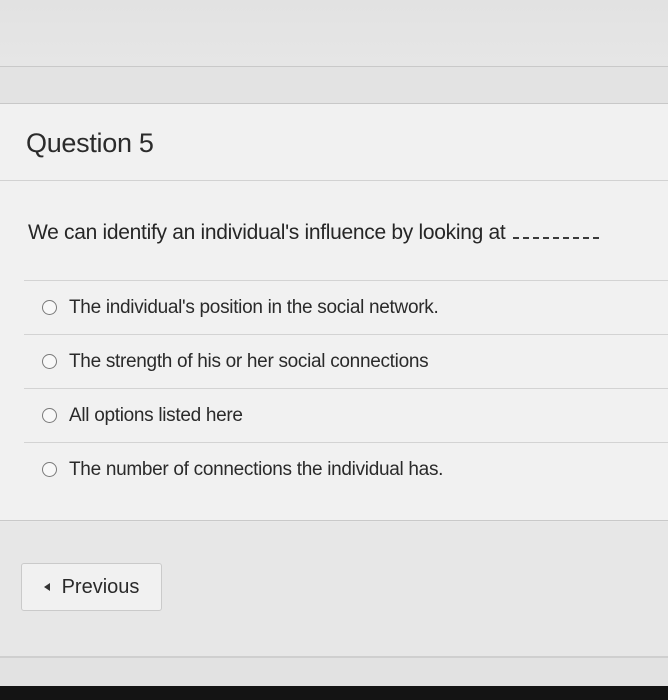 The width and height of the screenshot is (668, 700). I want to click on previous-button-label: Previous, so click(100, 586).